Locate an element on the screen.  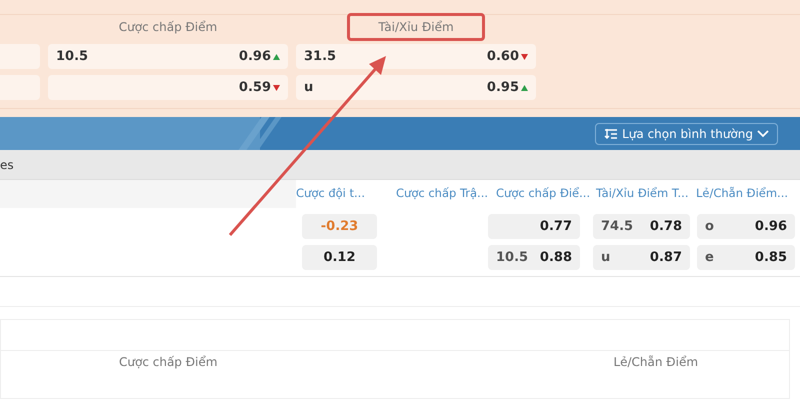
line-text: 31.5 is located at coordinates (320, 57).